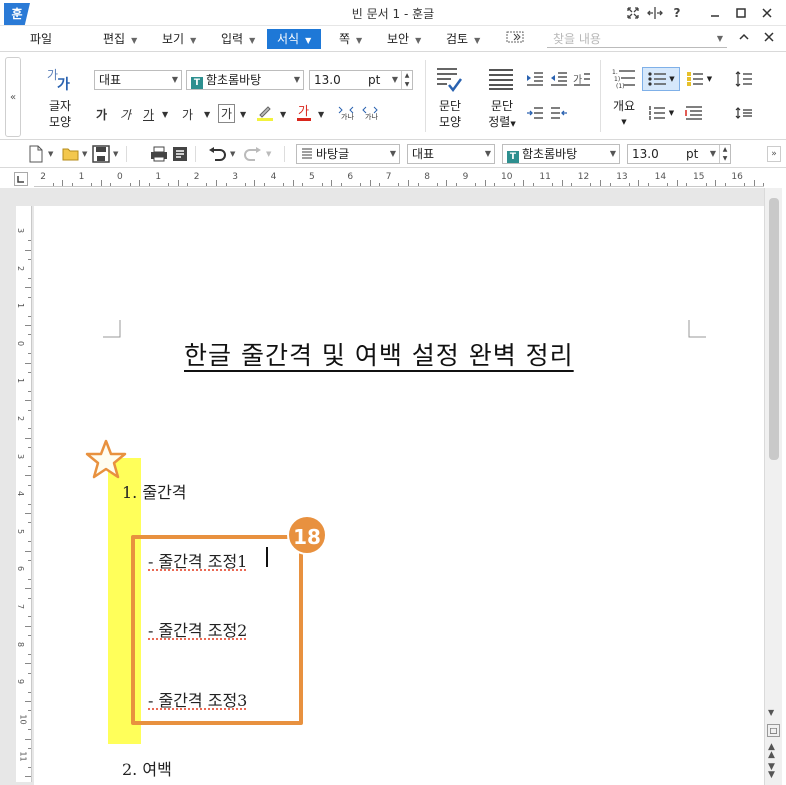  Describe the element at coordinates (207, 114) in the screenshot. I see `strike-dropdown-icon: ▼` at that location.